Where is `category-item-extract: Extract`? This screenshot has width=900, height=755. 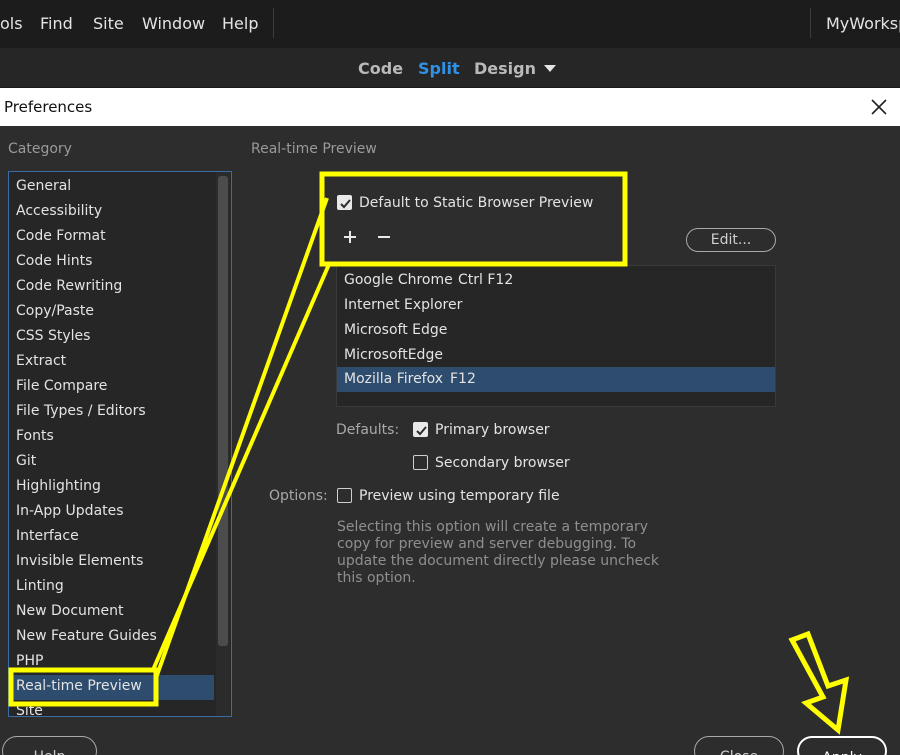 category-item-extract: Extract is located at coordinates (111, 362).